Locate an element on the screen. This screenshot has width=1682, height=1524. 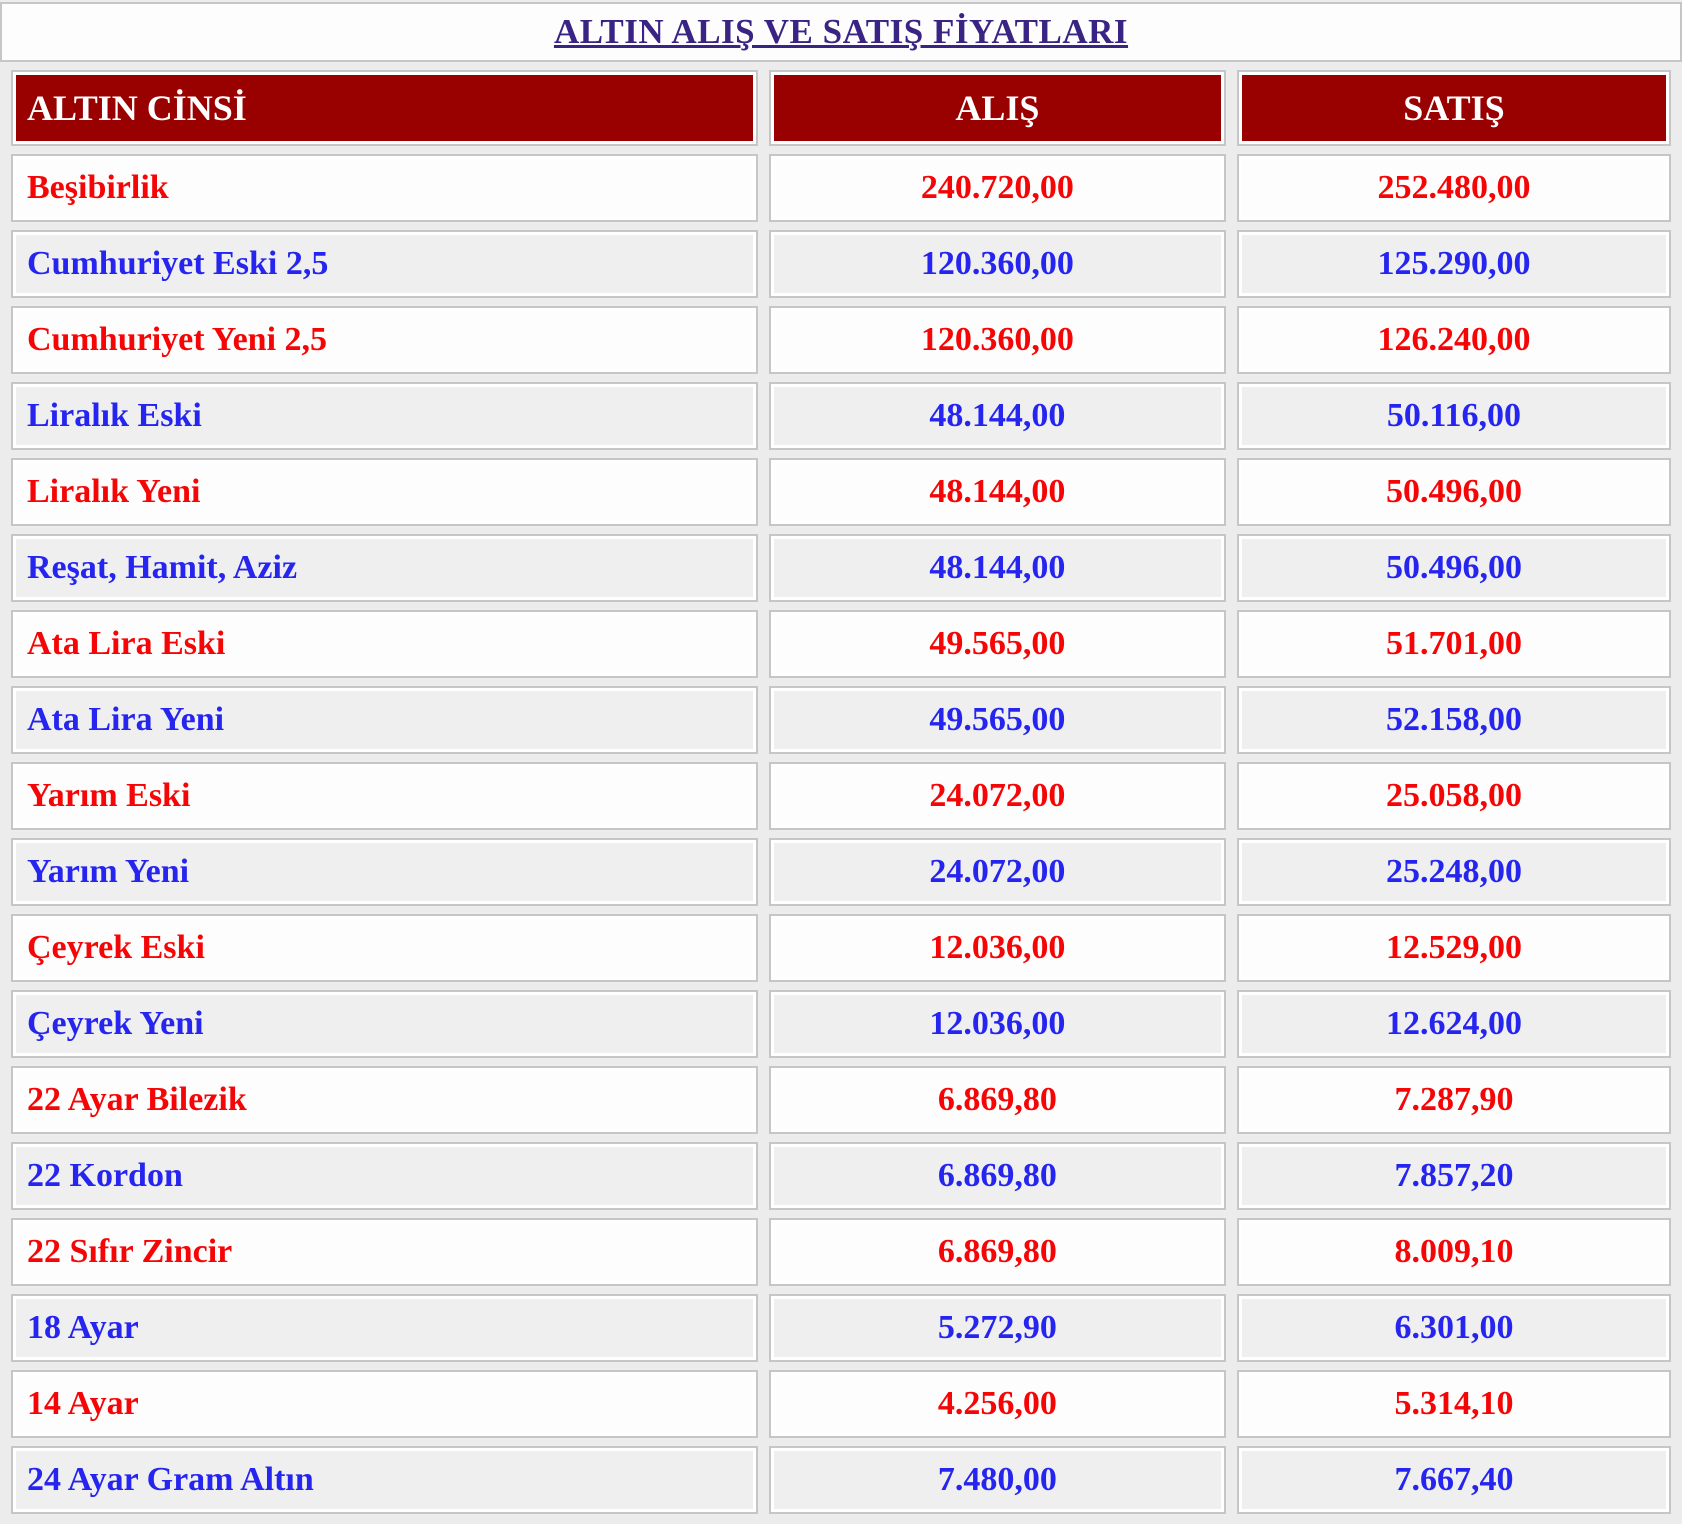
table-row: Reşat, Hamit, Aziz 48.144,00 50.496,00 is located at coordinates (841, 568).